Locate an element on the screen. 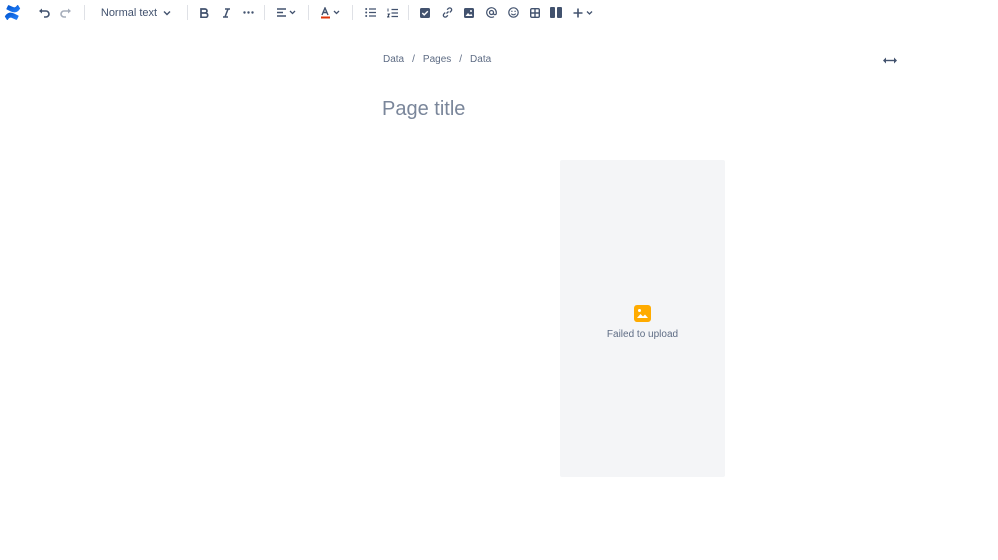  align-icon is located at coordinates (286, 12).